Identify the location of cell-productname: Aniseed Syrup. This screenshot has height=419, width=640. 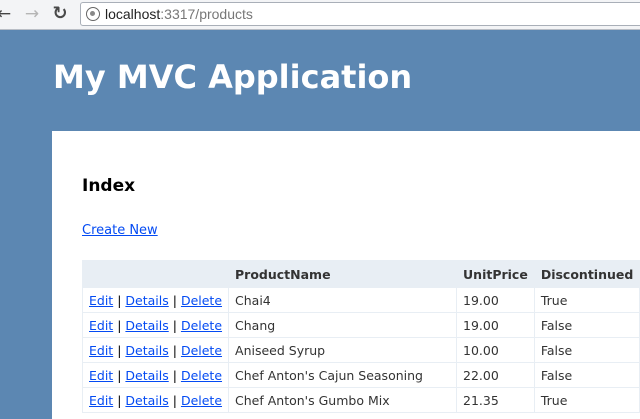
(343, 350).